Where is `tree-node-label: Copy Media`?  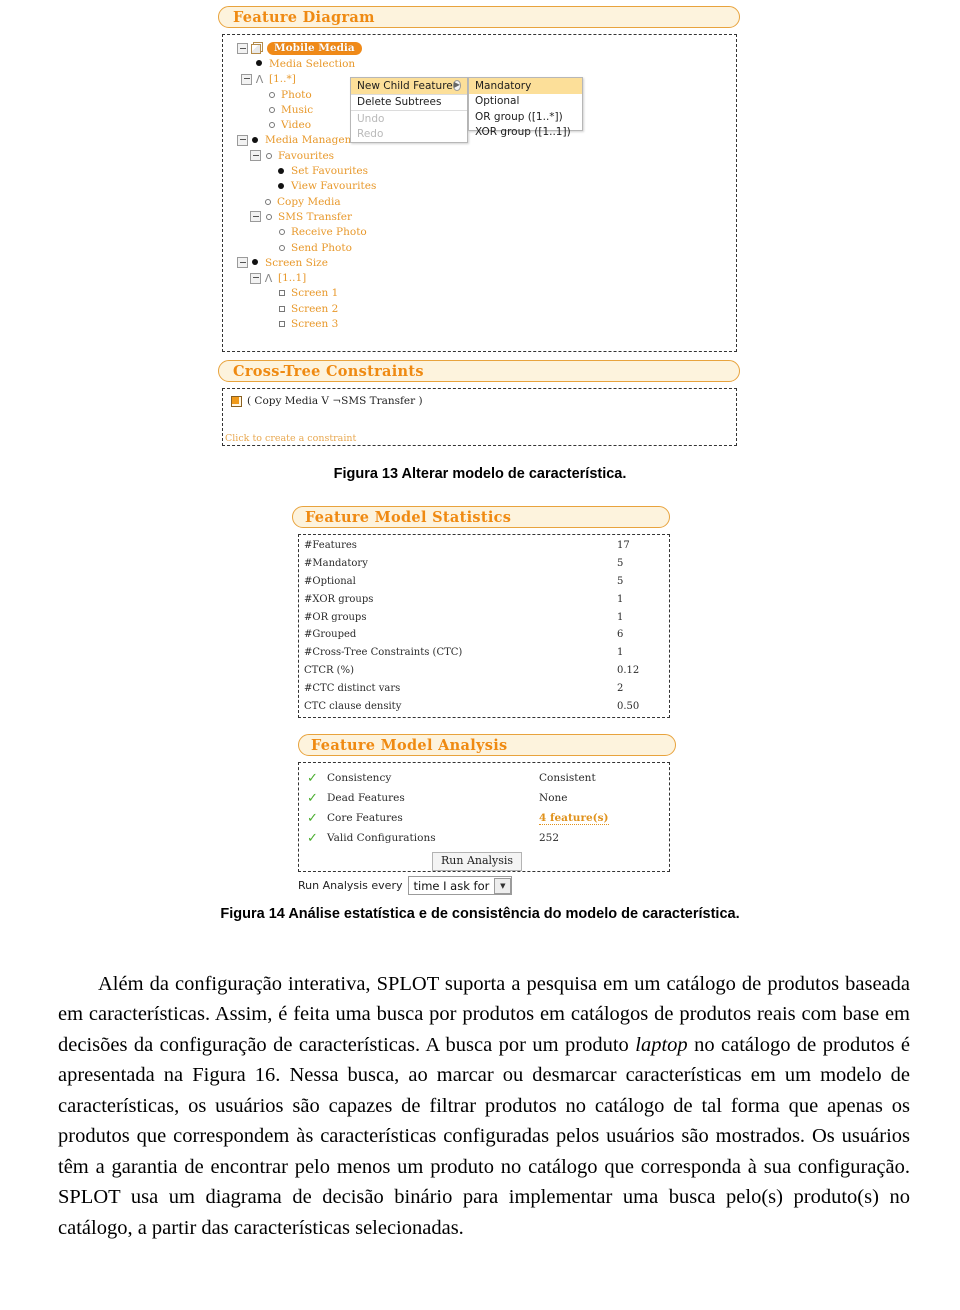
tree-node-label: Copy Media is located at coordinates (309, 202).